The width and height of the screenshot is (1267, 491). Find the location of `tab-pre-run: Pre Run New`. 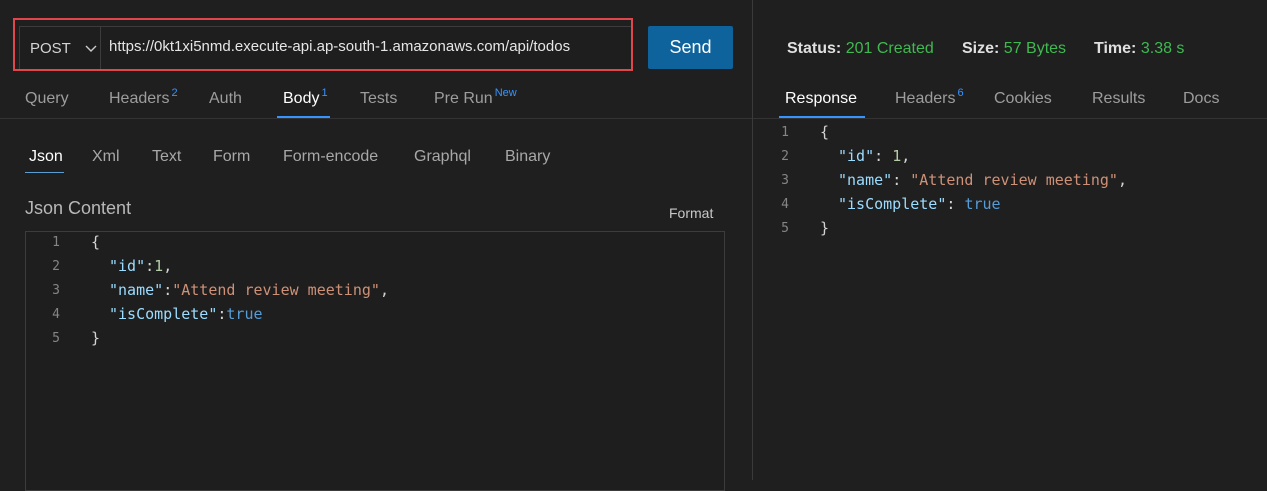

tab-pre-run: Pre Run New is located at coordinates (475, 97).